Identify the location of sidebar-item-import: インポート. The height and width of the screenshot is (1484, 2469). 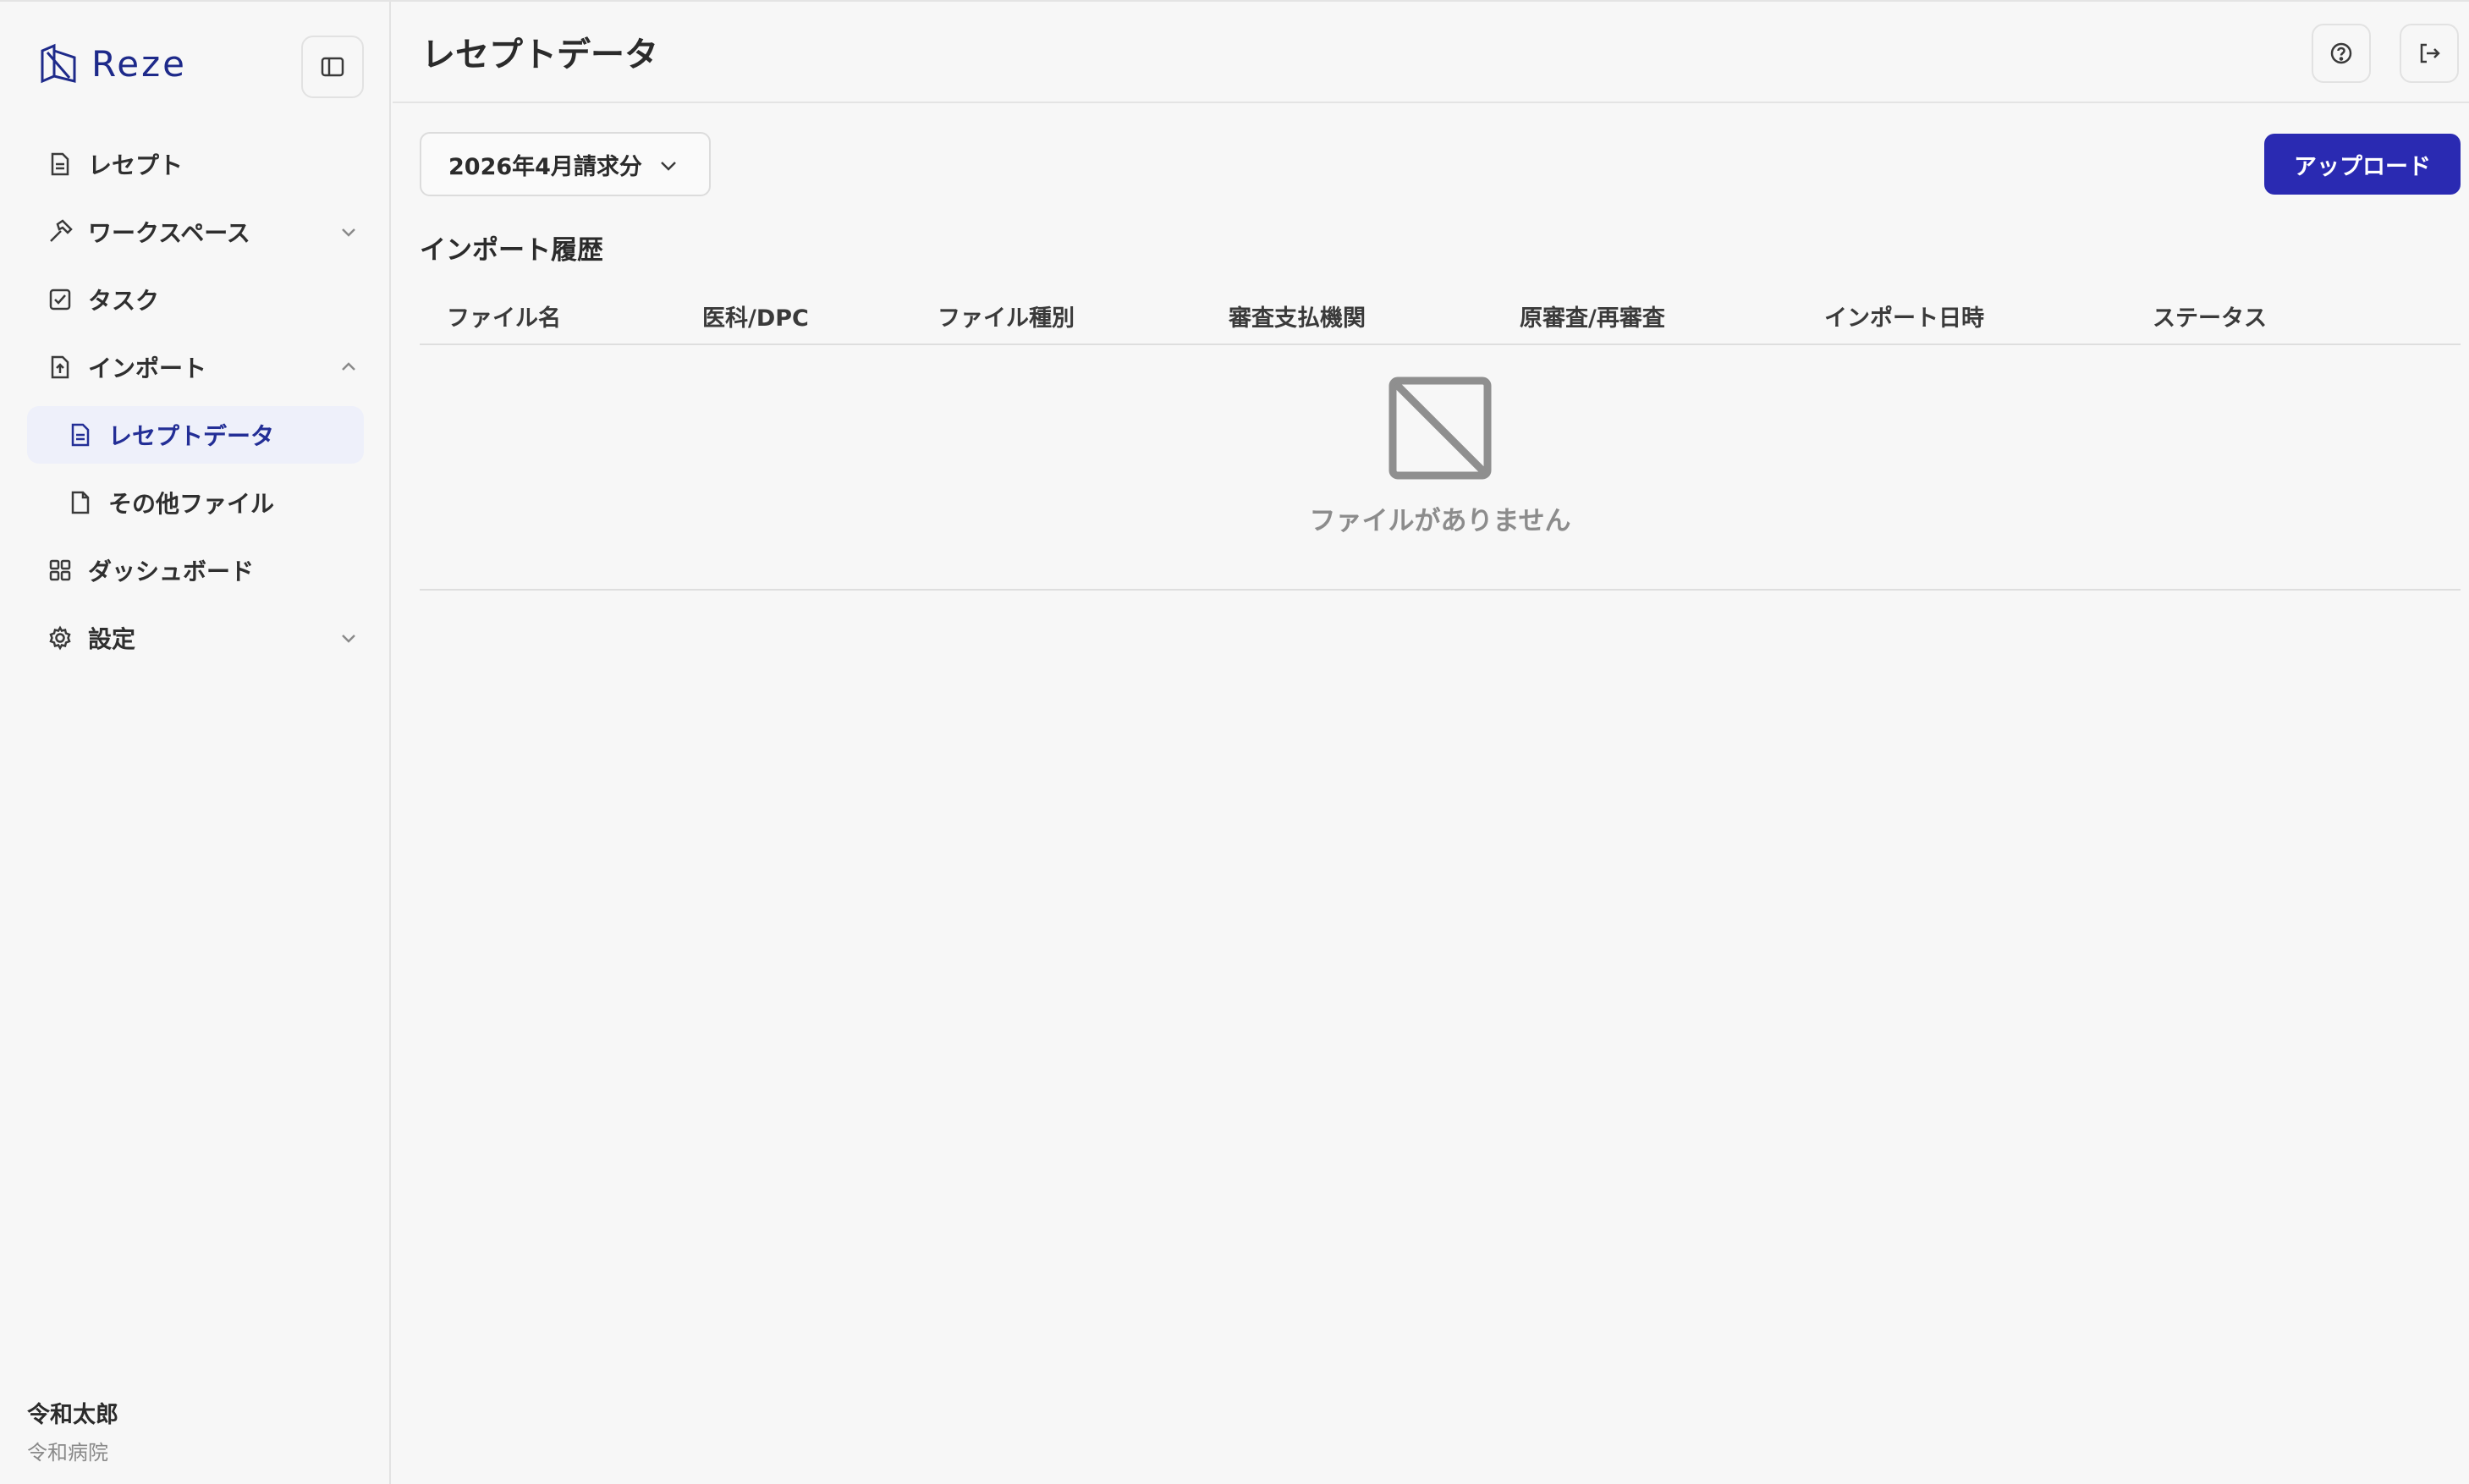
(195, 367).